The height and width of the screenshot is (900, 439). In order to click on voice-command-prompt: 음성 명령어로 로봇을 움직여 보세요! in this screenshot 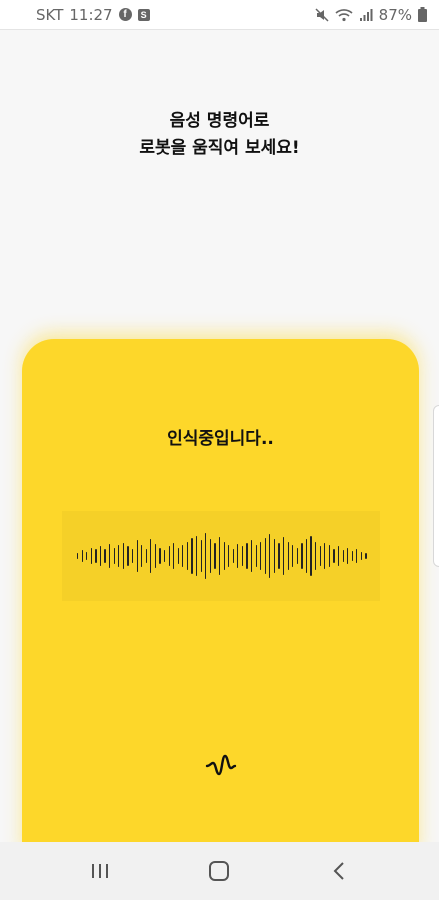, I will do `click(219, 135)`.